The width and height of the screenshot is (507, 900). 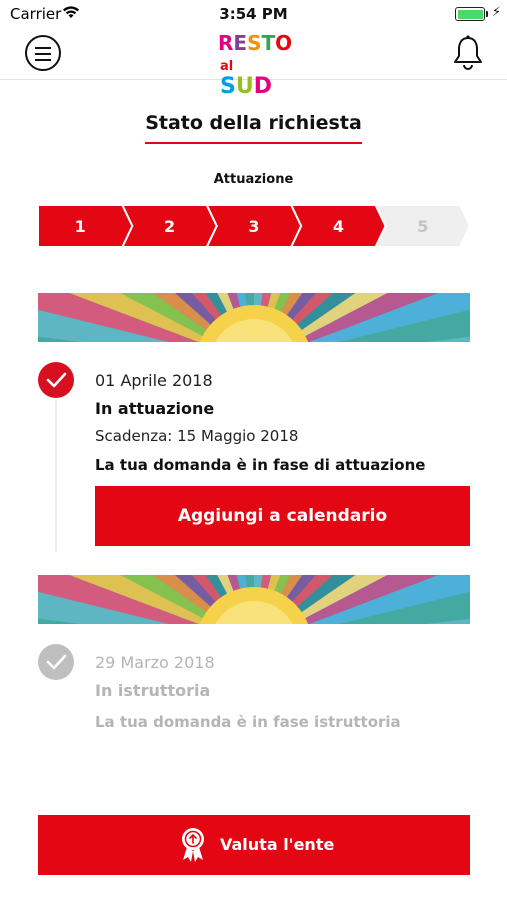 I want to click on step-label-4: 4, so click(x=338, y=226).